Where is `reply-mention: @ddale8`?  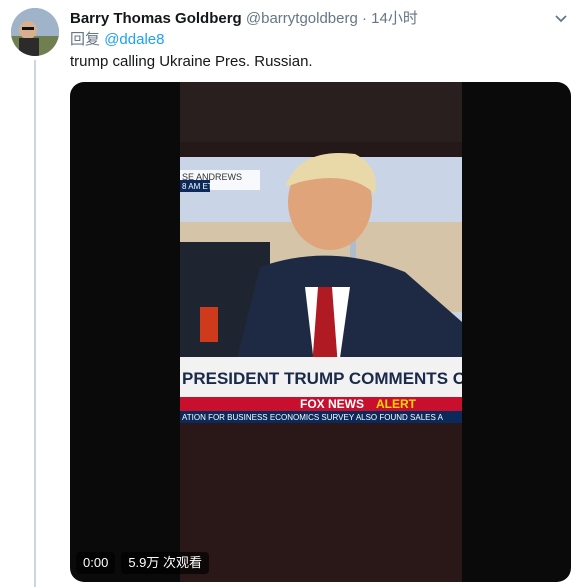 reply-mention: @ddale8 is located at coordinates (134, 39).